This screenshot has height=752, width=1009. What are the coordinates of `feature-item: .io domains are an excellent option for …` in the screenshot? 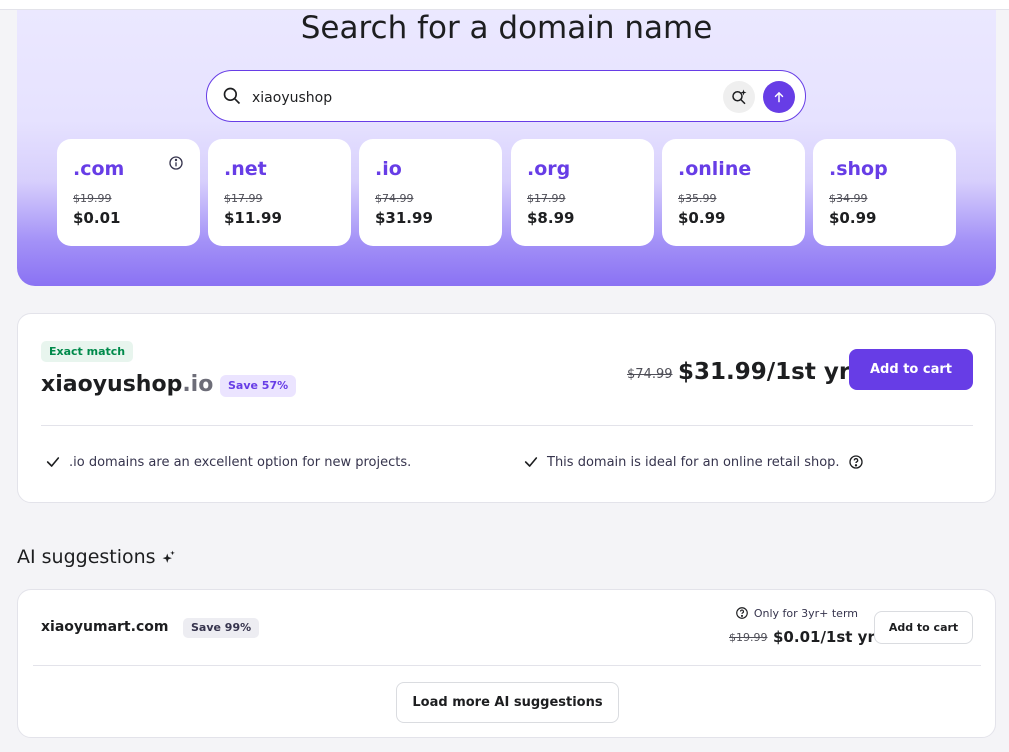 It's located at (228, 462).